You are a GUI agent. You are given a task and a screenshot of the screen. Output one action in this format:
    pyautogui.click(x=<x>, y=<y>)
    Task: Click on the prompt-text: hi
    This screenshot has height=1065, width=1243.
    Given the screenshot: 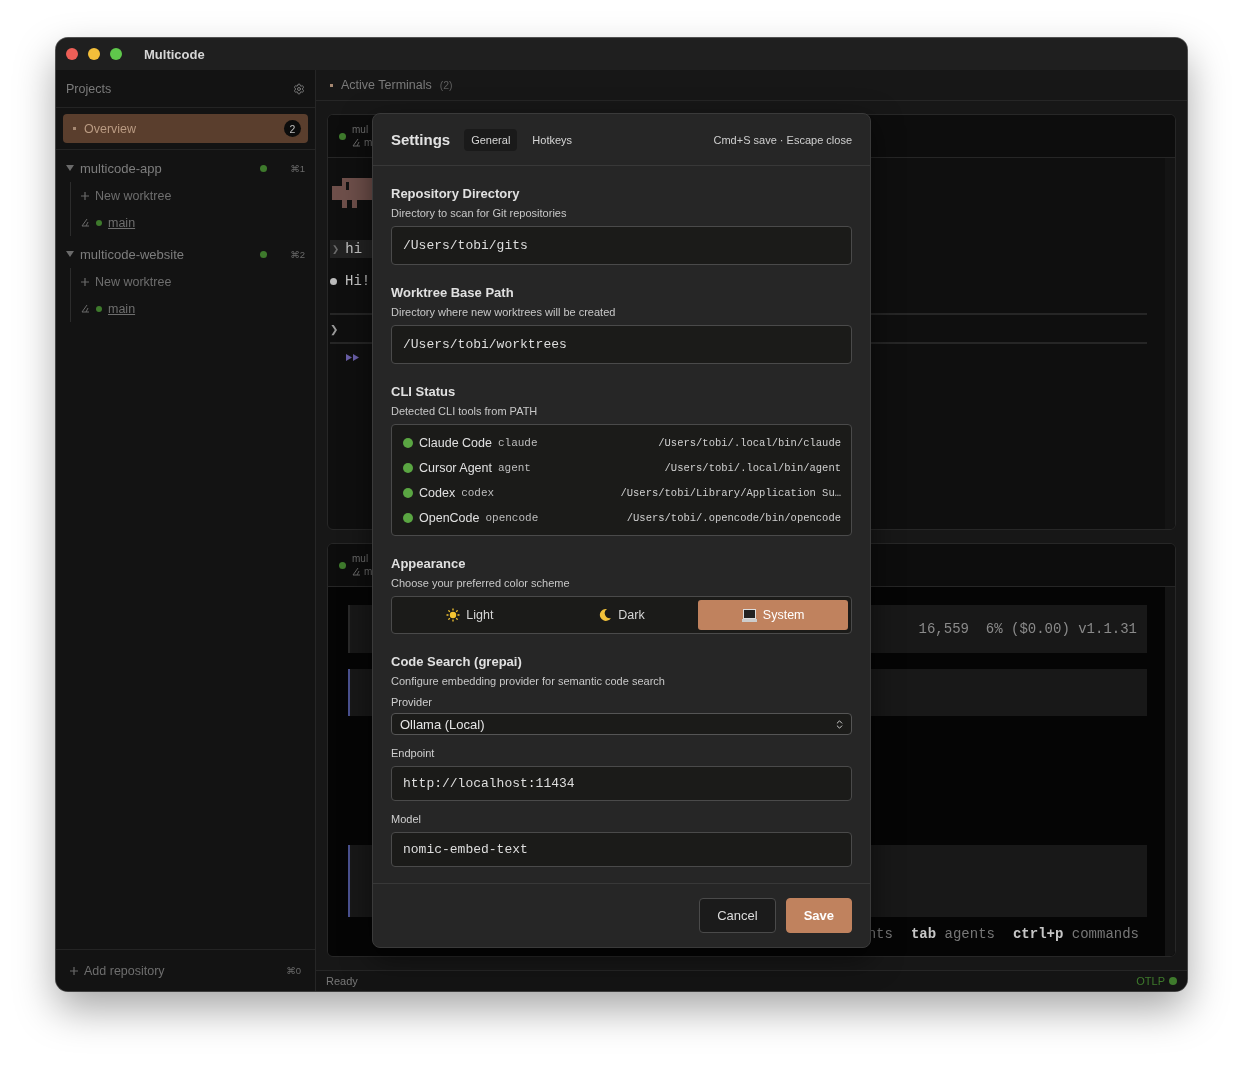 What is the action you would take?
    pyautogui.click(x=354, y=249)
    